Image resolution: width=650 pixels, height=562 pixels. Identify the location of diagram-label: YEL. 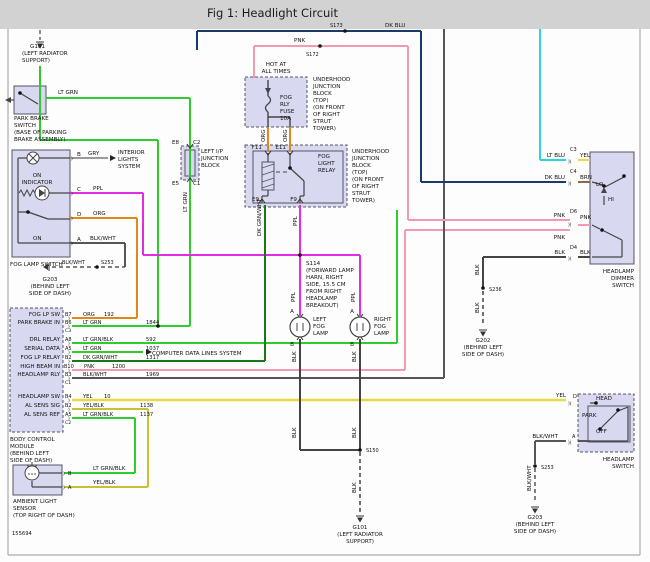
(585, 156).